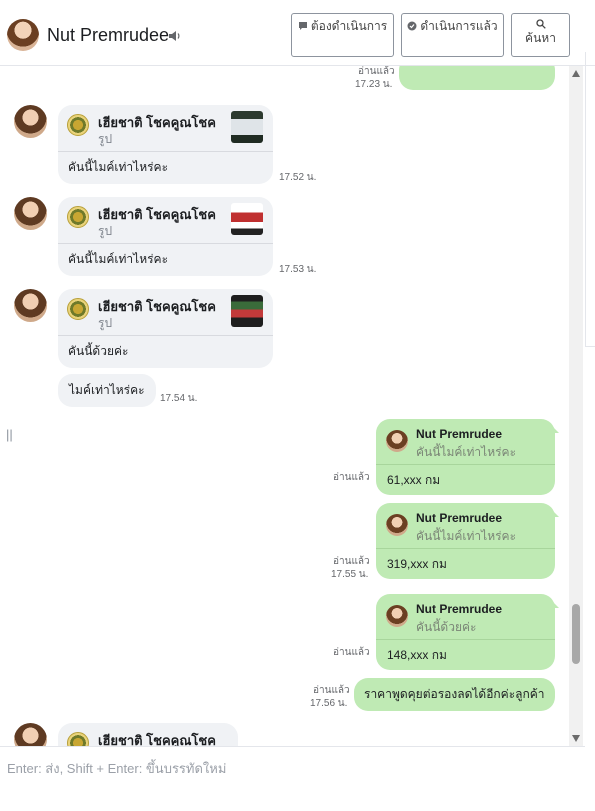 This screenshot has height=811, width=595. I want to click on quoted-text: คันนี้ด้วยค่ะ, so click(446, 627).